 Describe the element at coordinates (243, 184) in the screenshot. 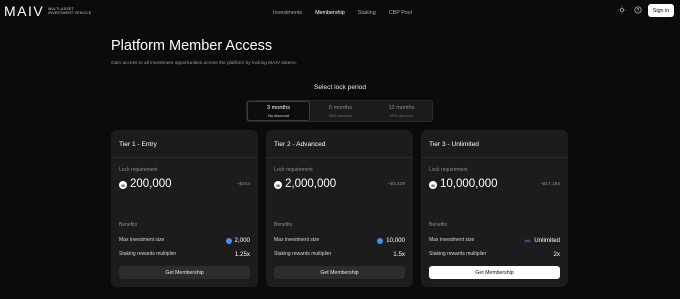

I see `usd-value: ~$344` at that location.